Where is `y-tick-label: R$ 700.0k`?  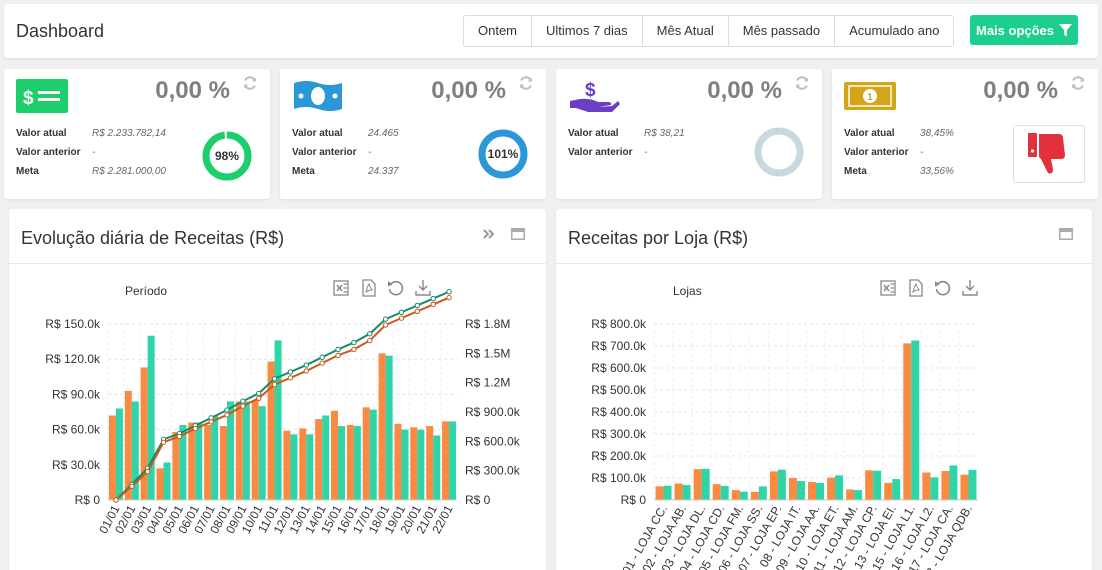
y-tick-label: R$ 700.0k is located at coordinates (619, 346).